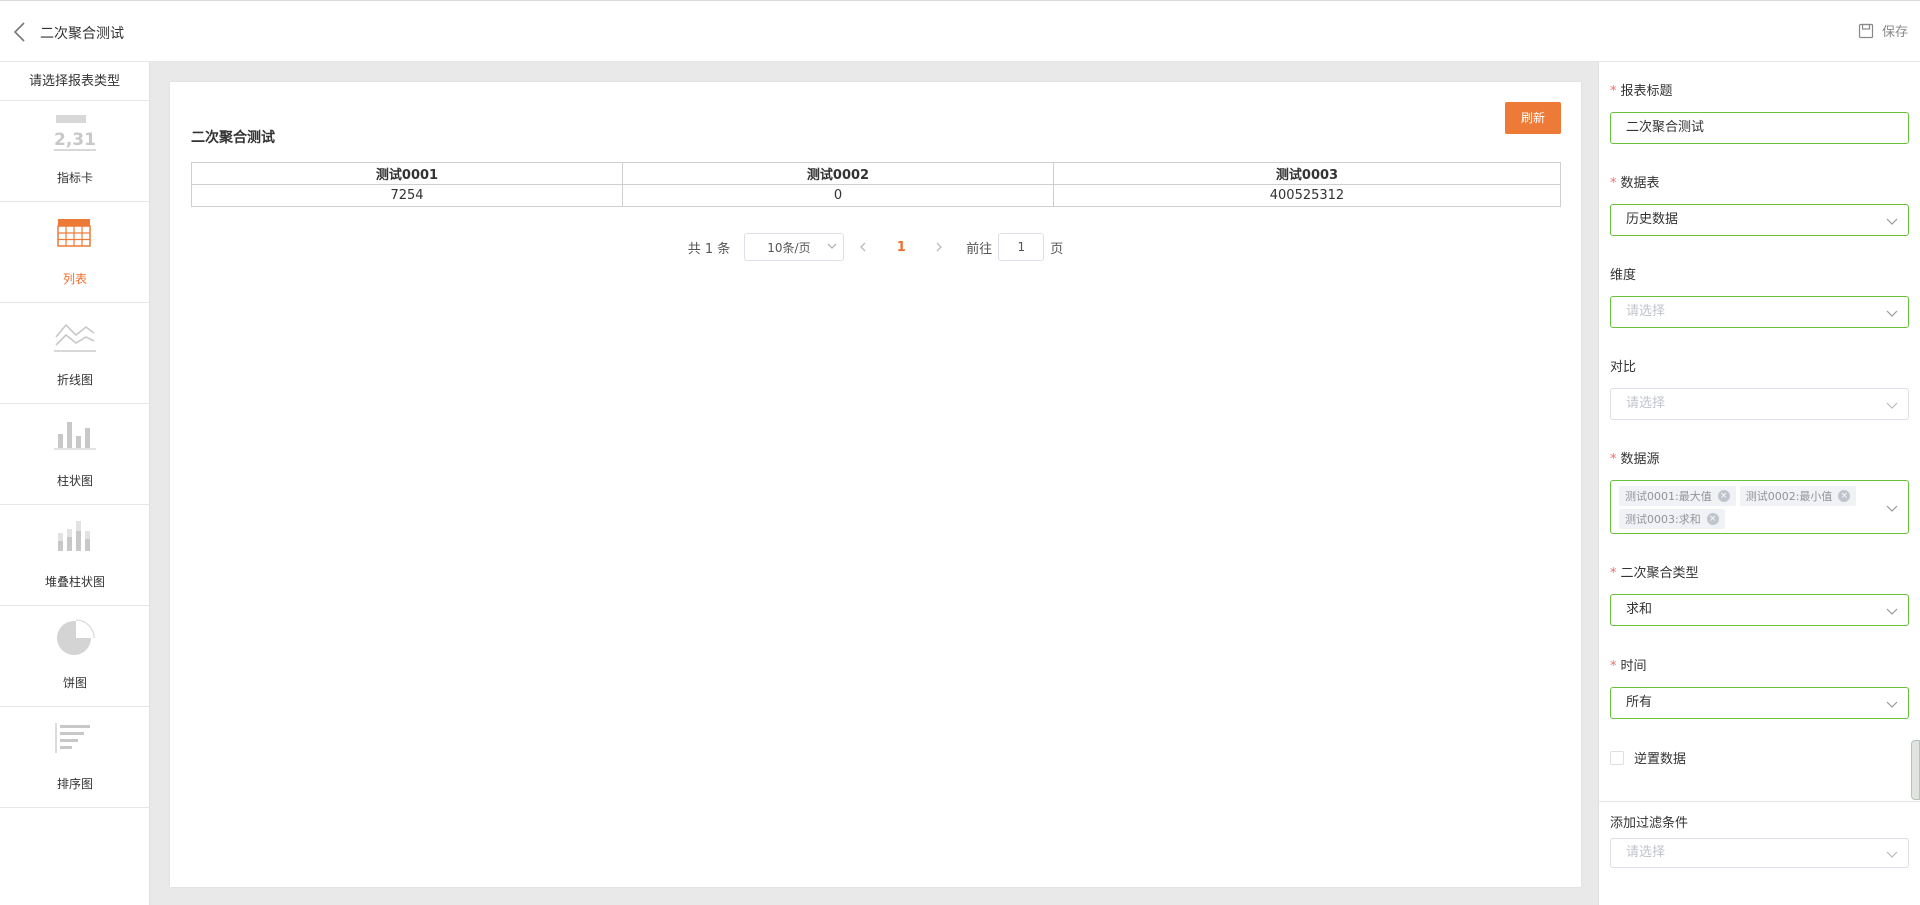  I want to click on time-select: 所有, so click(1759, 703).